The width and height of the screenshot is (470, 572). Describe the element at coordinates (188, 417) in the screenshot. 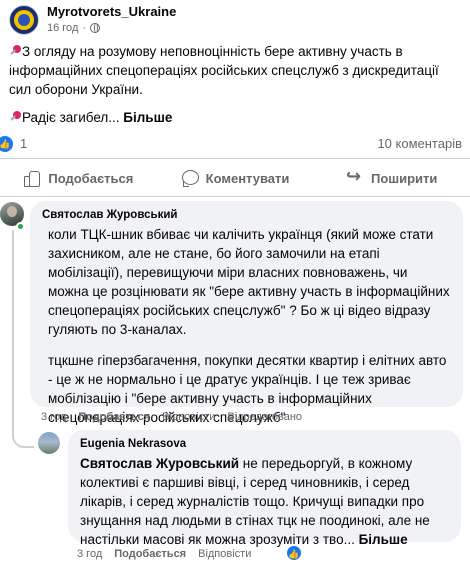

I see `comment-reply-button: Відповісти` at that location.